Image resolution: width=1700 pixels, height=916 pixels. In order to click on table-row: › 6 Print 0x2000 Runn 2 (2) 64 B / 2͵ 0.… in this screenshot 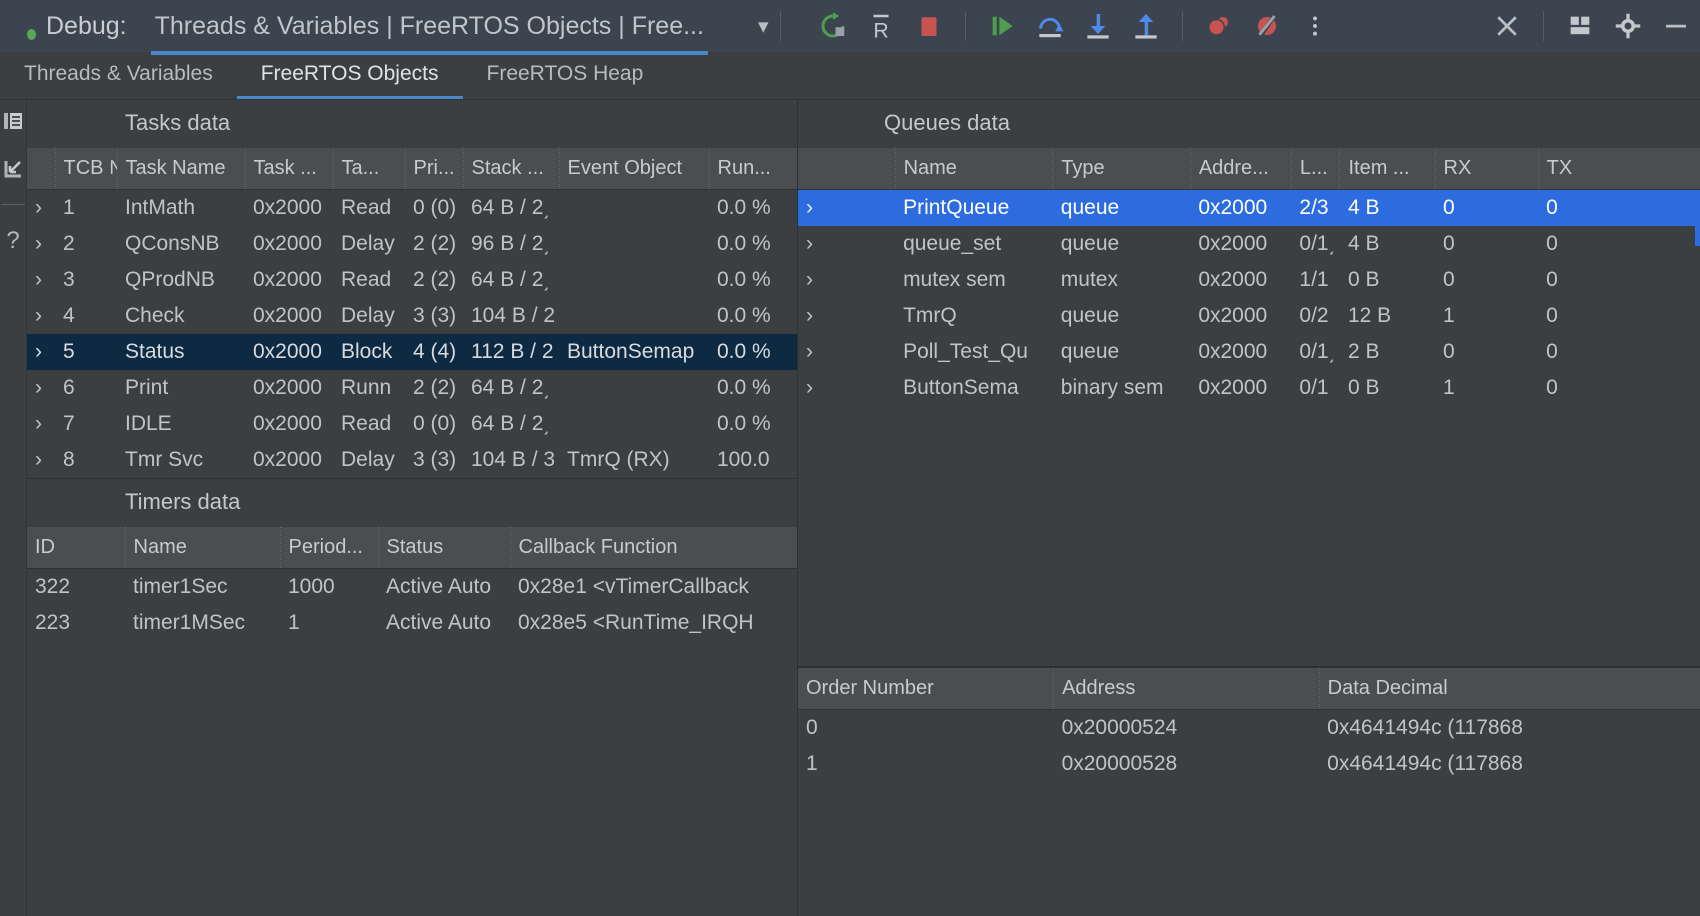, I will do `click(412, 388)`.